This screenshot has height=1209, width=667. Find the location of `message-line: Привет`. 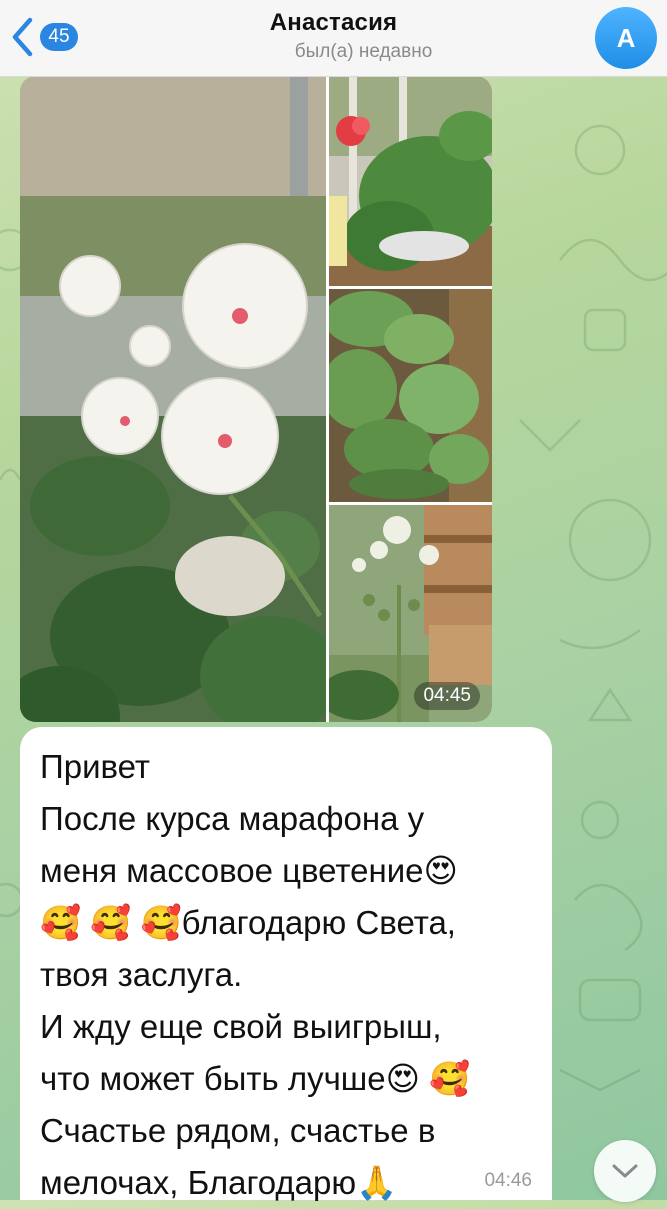

message-line: Привет is located at coordinates (95, 766).